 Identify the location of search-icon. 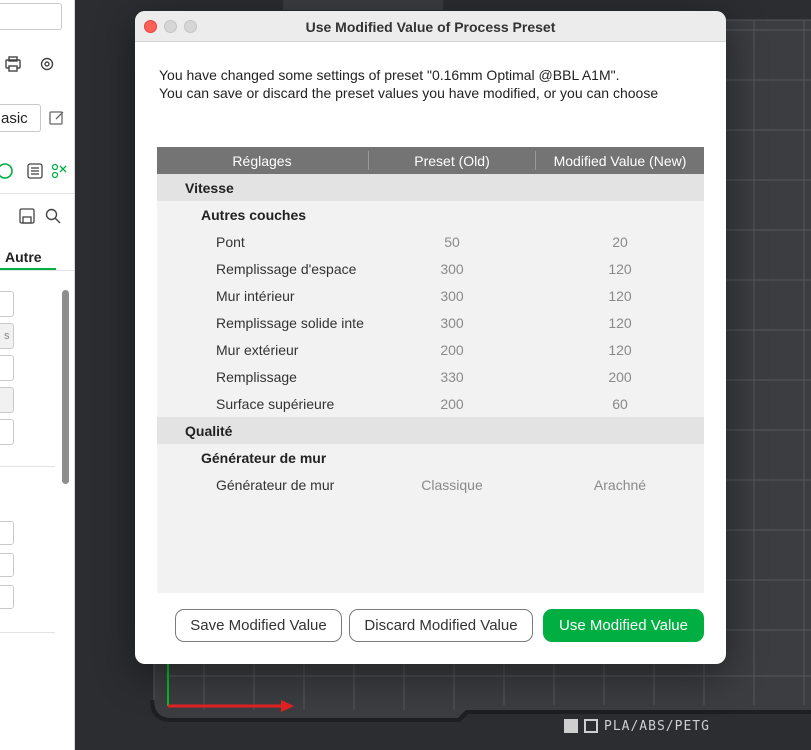
(53, 216).